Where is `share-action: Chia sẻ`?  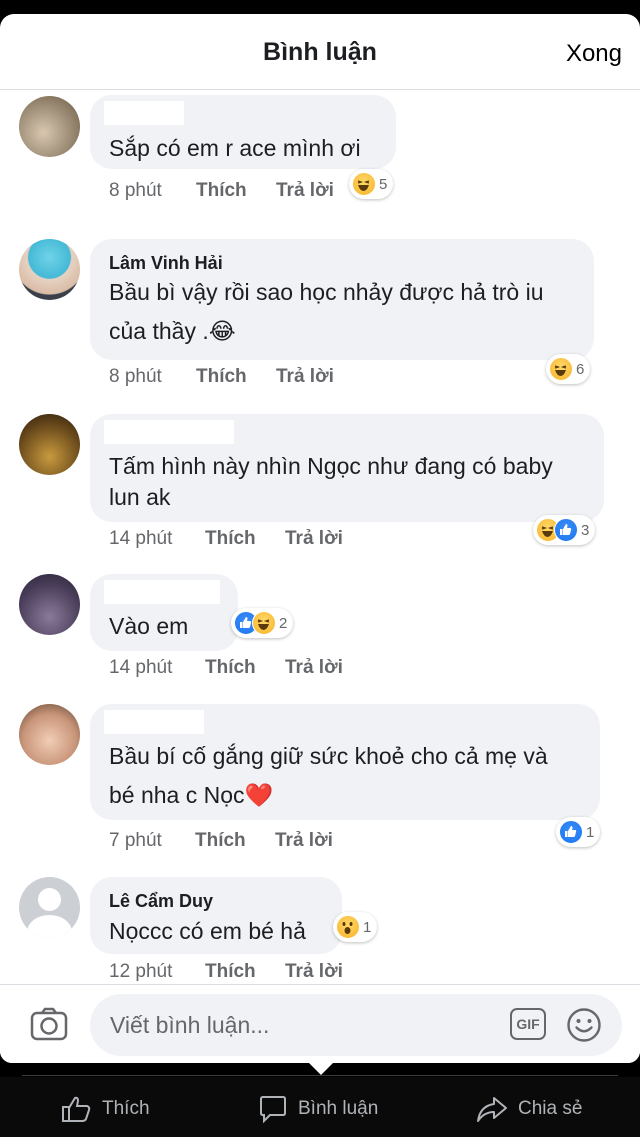 share-action: Chia sẻ is located at coordinates (529, 1109).